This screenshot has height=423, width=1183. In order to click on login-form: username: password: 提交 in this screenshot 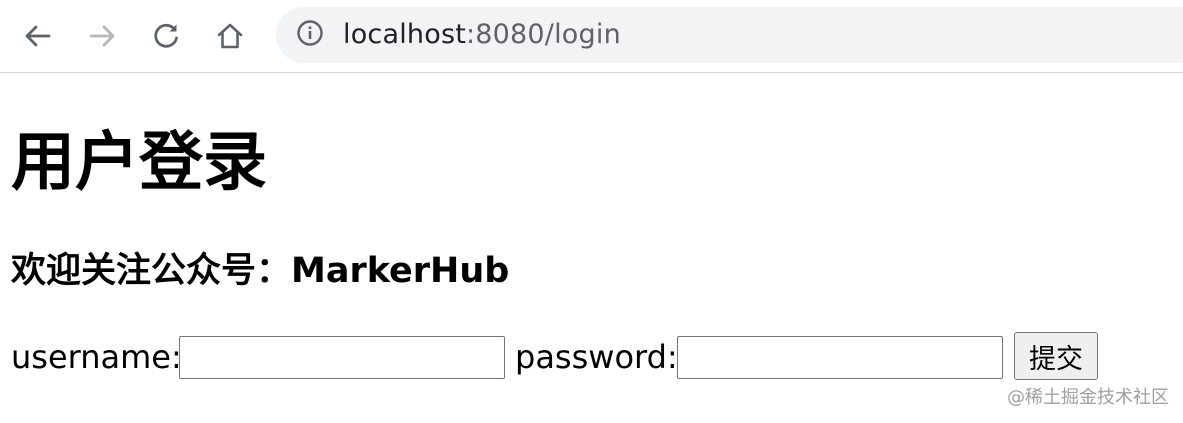, I will do `click(591, 358)`.